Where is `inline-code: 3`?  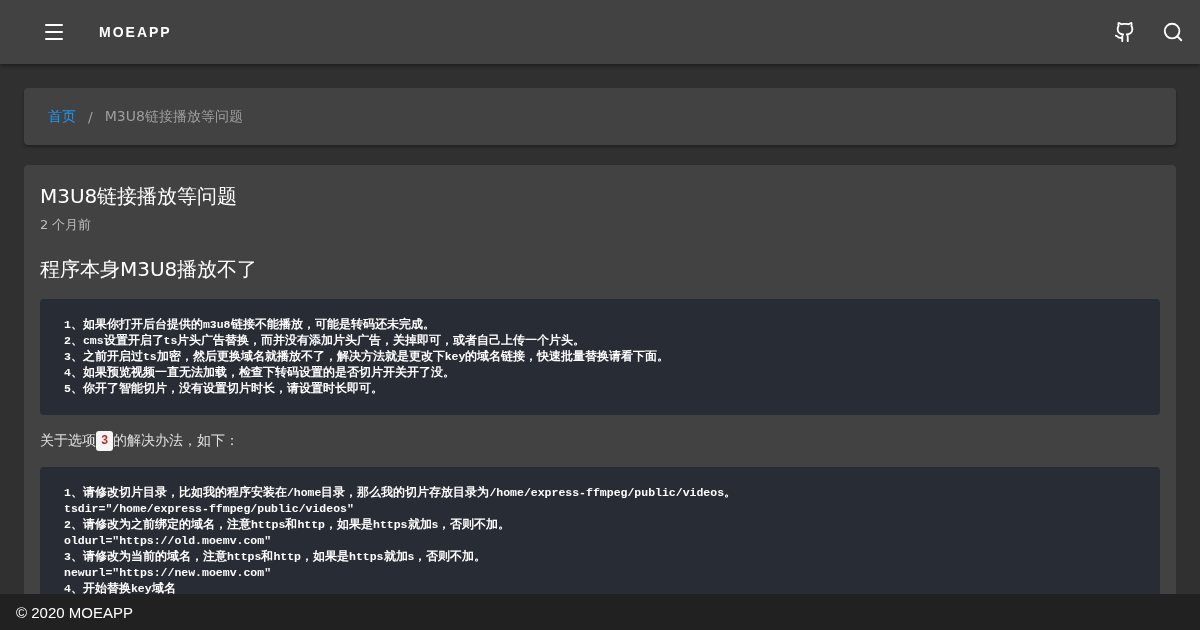
inline-code: 3 is located at coordinates (105, 441).